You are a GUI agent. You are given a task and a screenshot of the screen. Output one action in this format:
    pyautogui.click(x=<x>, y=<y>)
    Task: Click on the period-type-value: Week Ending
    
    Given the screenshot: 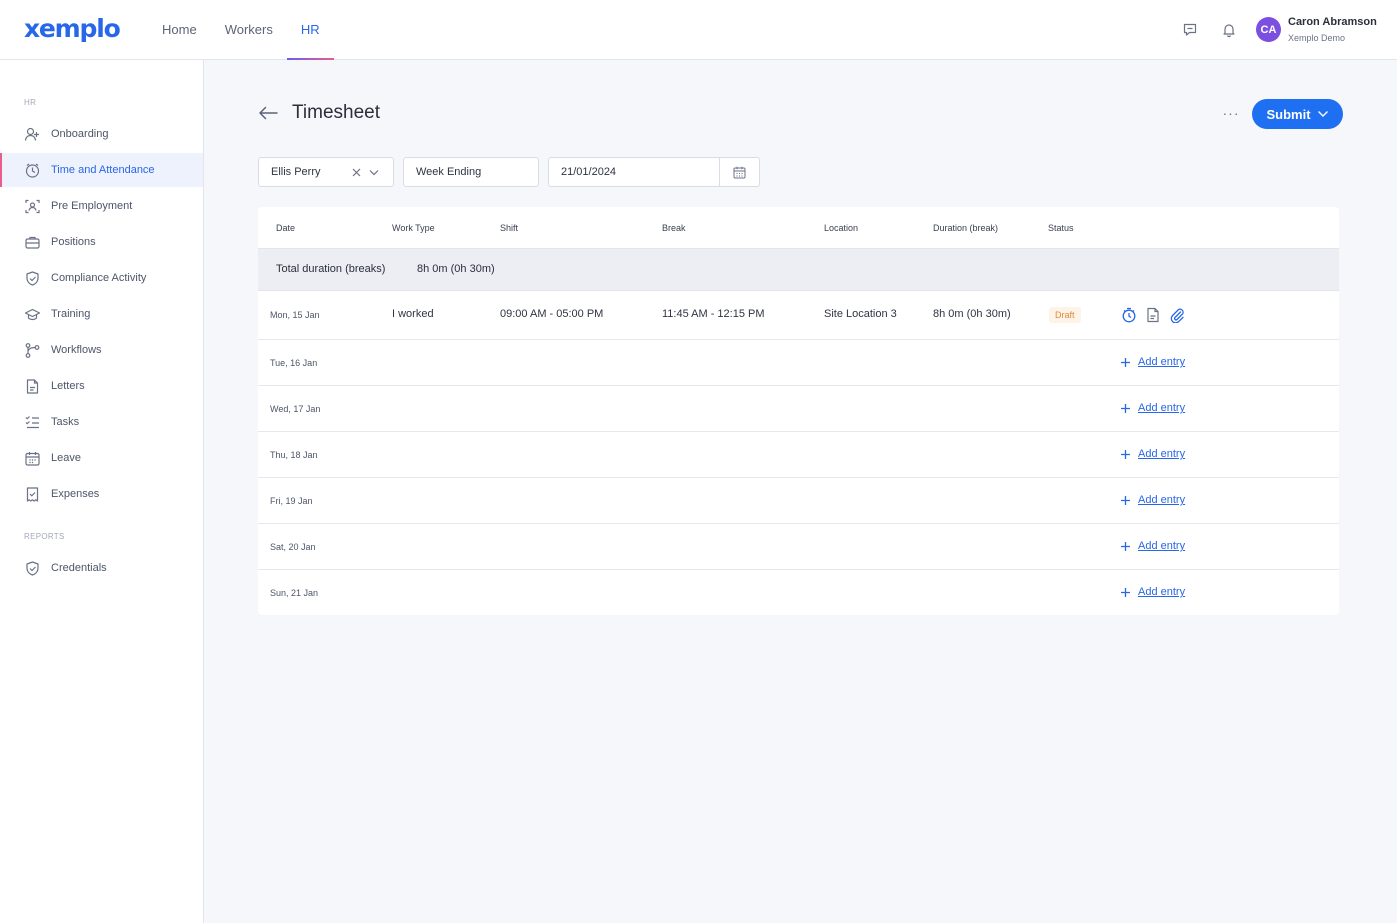 What is the action you would take?
    pyautogui.click(x=449, y=172)
    